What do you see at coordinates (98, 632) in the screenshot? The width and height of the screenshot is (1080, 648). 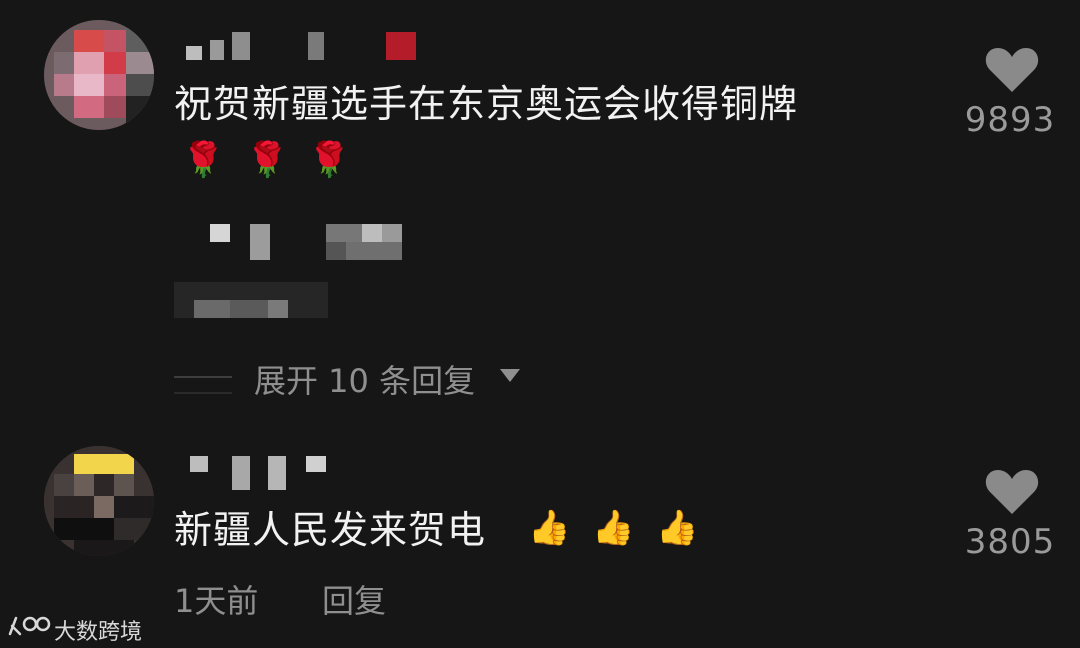 I see `watermark-text: 大数跨境` at bounding box center [98, 632].